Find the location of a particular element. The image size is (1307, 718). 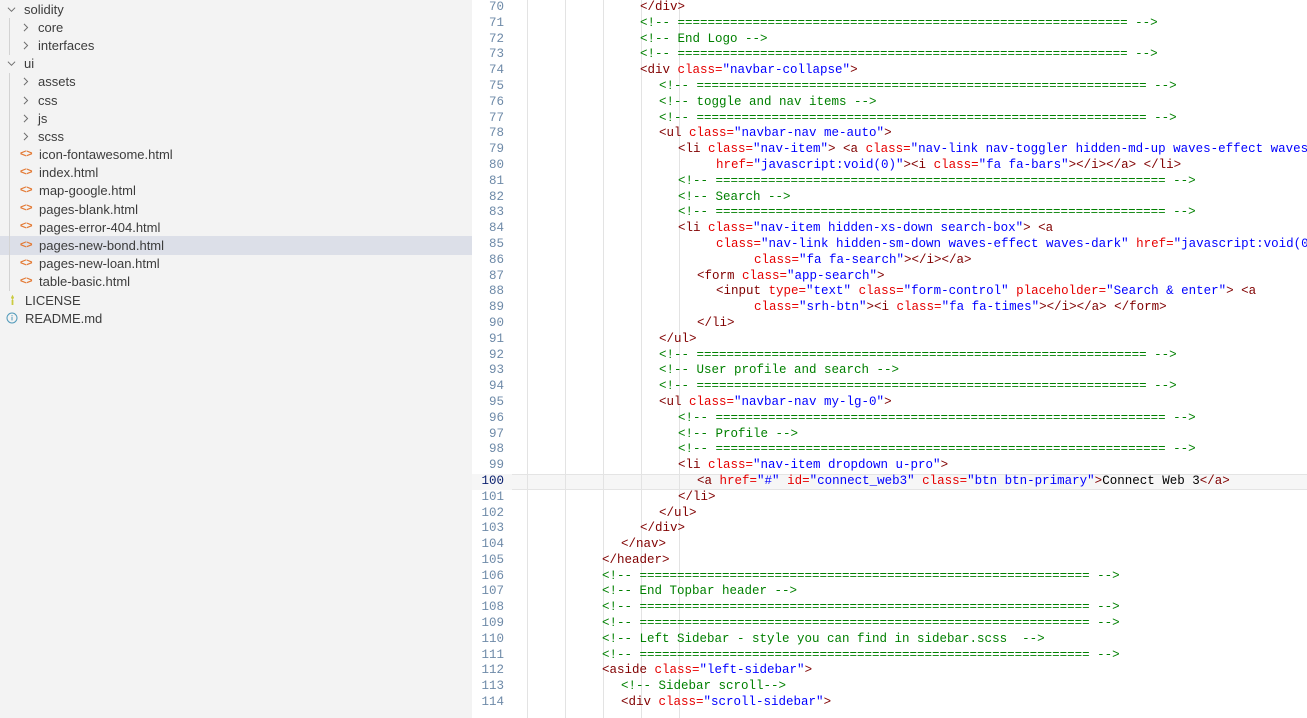

code-line: 113 <!-- Sidebar scroll--> is located at coordinates (889, 687).